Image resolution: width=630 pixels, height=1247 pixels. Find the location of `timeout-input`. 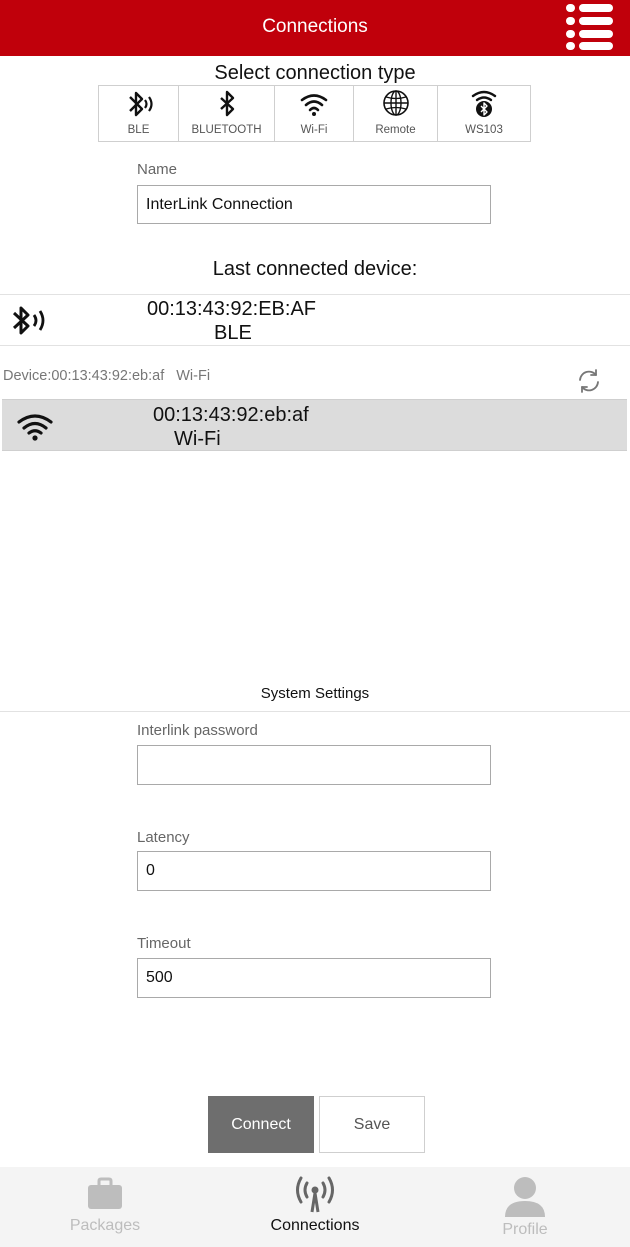

timeout-input is located at coordinates (314, 978).